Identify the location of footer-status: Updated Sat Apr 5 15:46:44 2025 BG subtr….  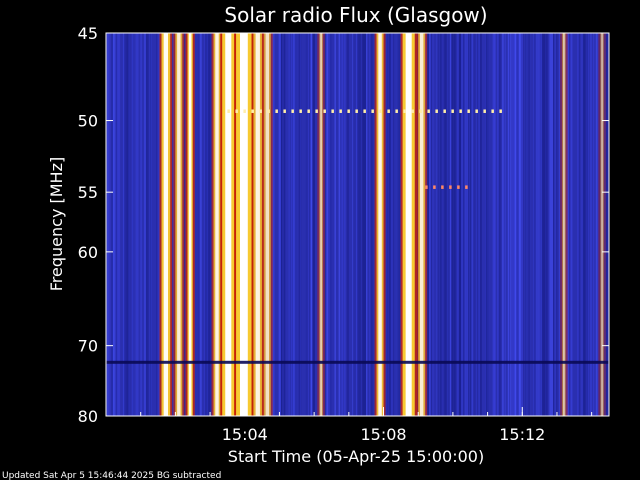
(111, 475).